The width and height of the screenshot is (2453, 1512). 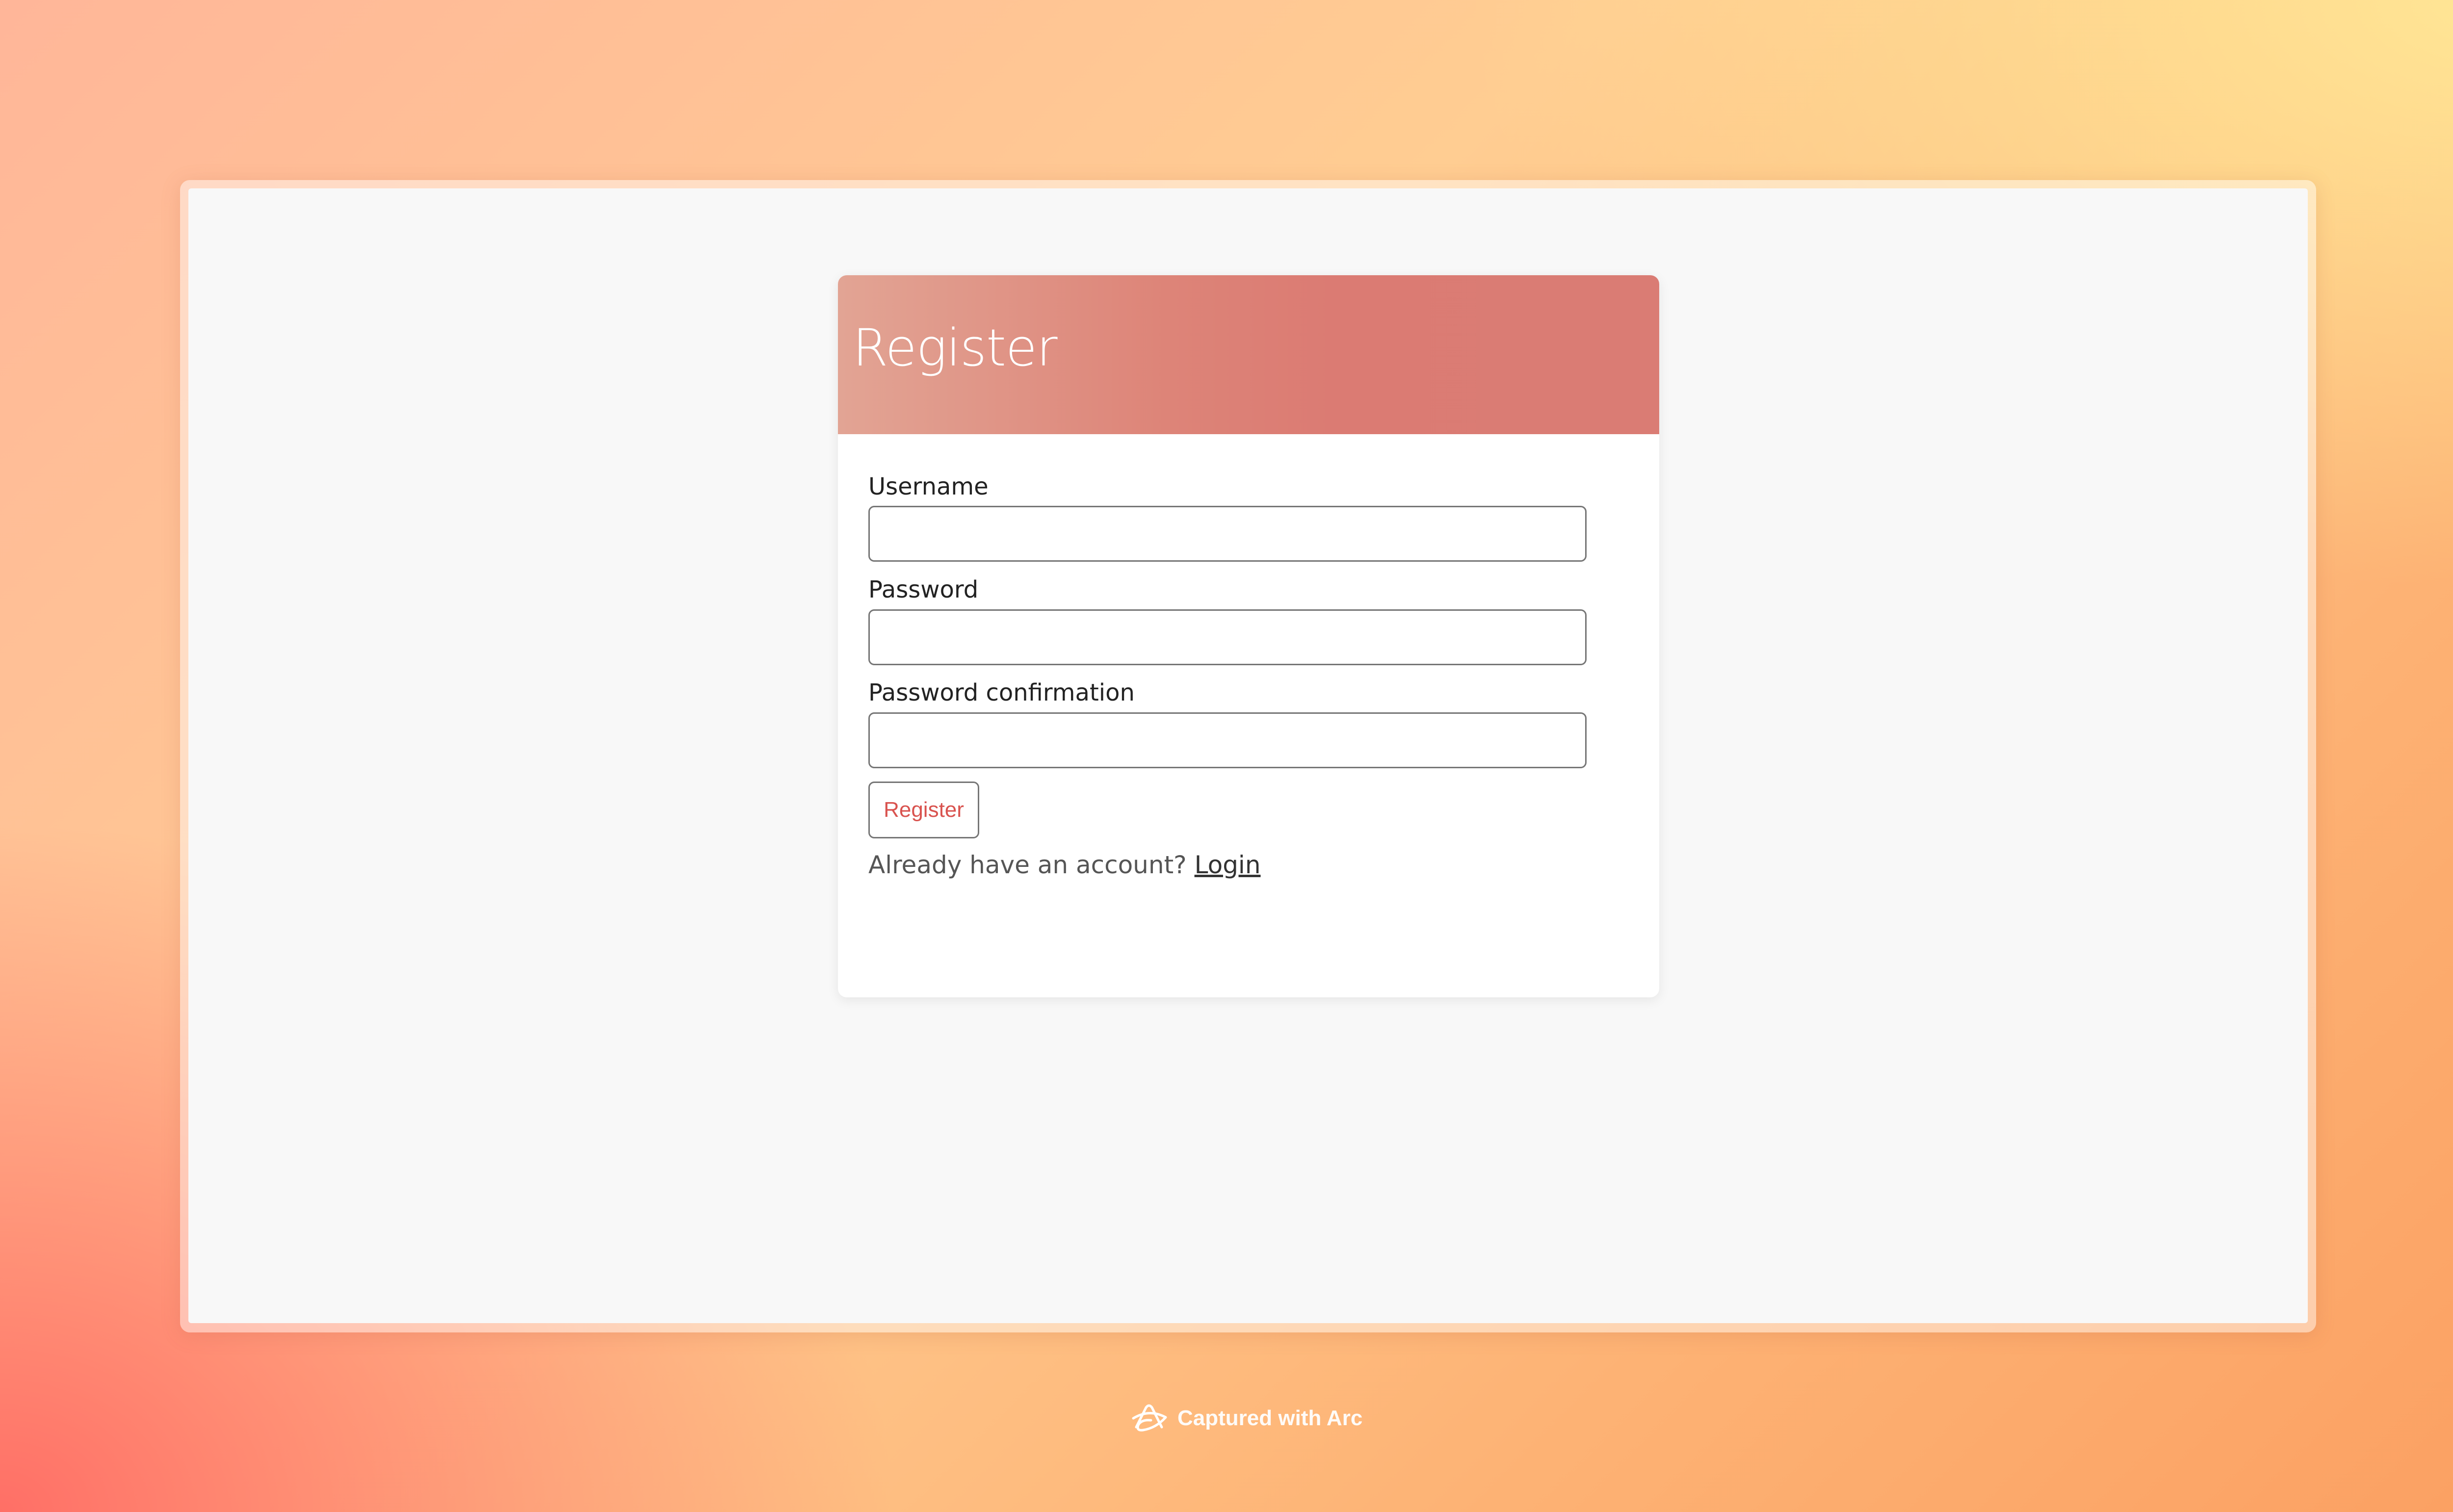 I want to click on register-button: Register, so click(x=923, y=810).